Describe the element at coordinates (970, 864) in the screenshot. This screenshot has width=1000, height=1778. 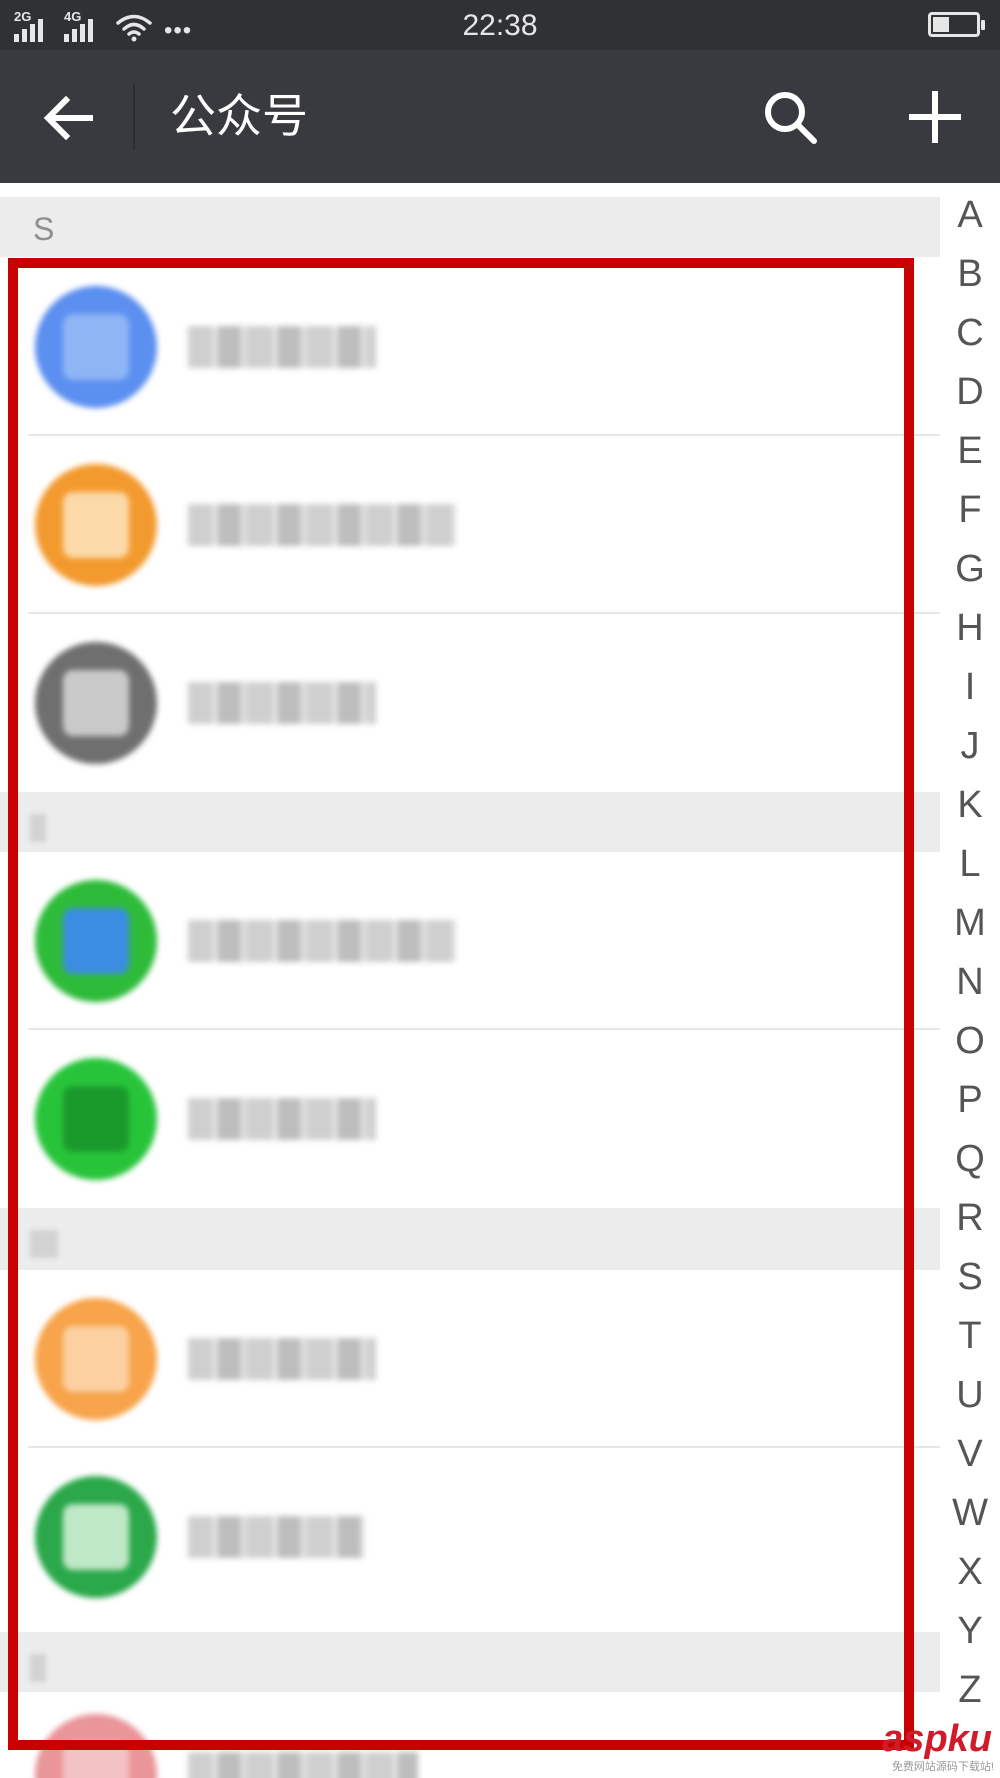
I see `index-letter-l: L` at that location.